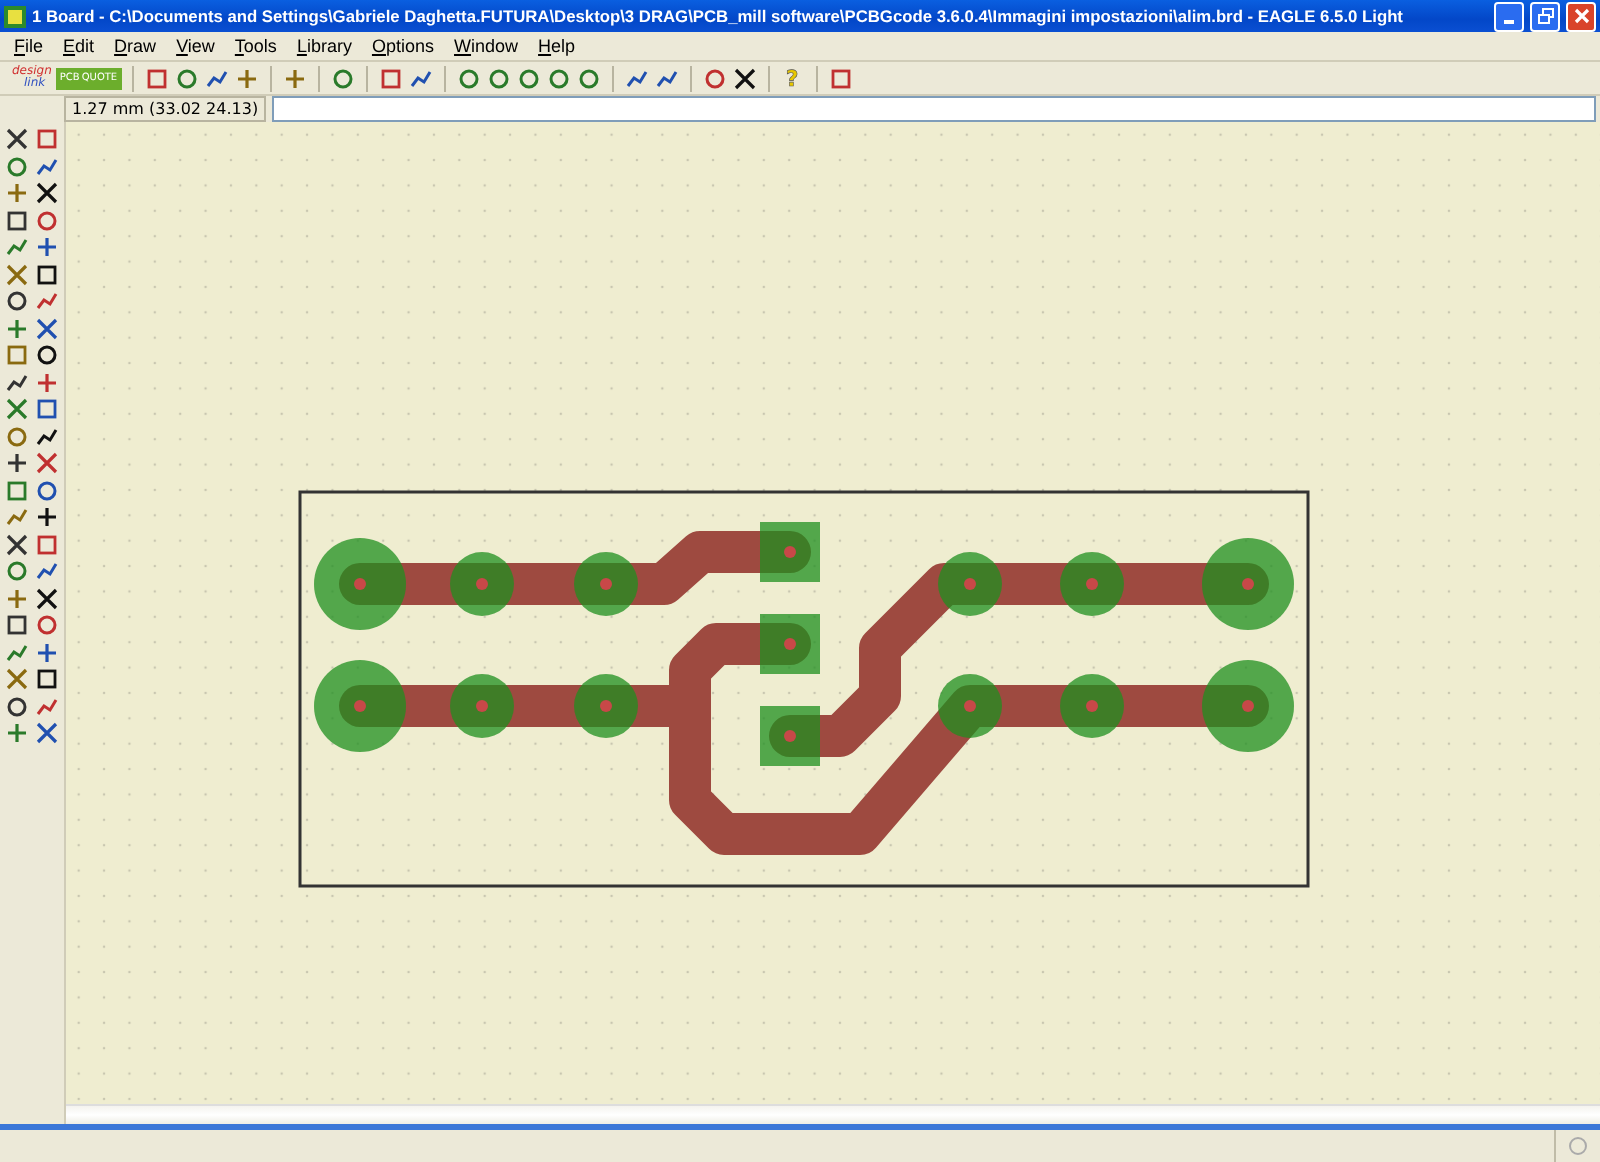 Image resolution: width=1600 pixels, height=1162 pixels. I want to click on menu-item: View, so click(195, 46).